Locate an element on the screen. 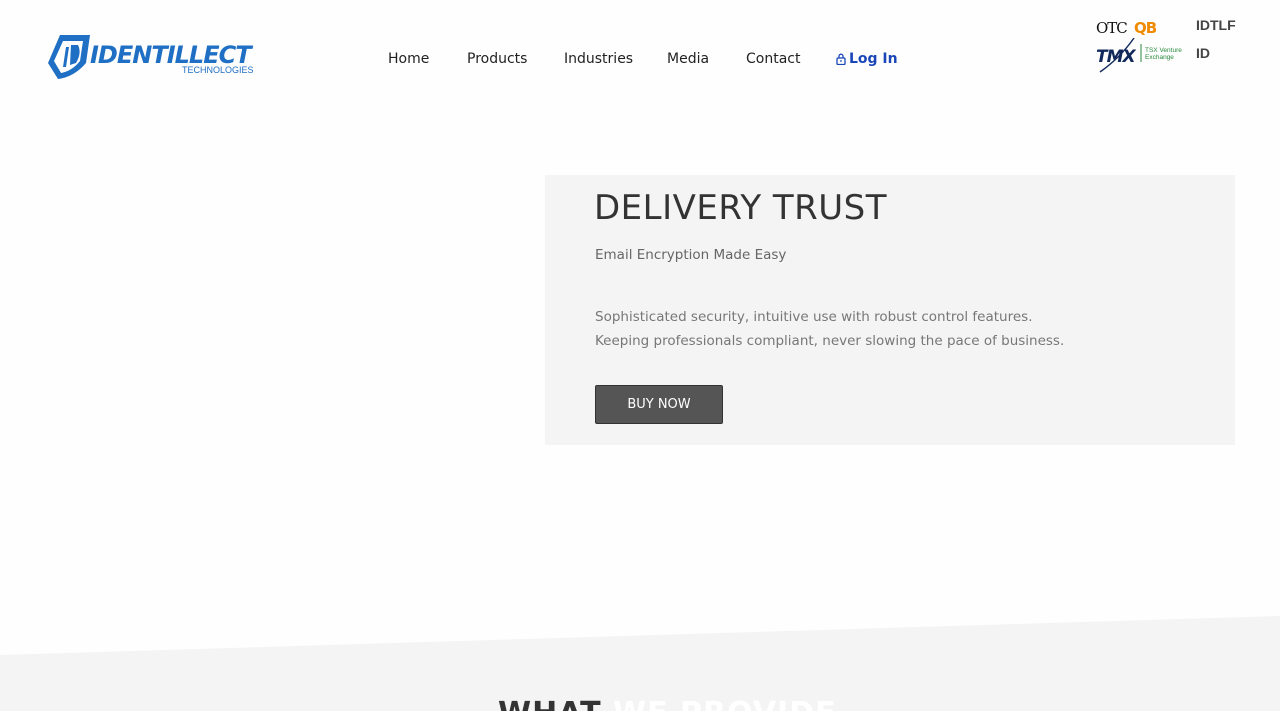 The width and height of the screenshot is (1280, 711). buy-now-button: BUY NOW is located at coordinates (659, 404).